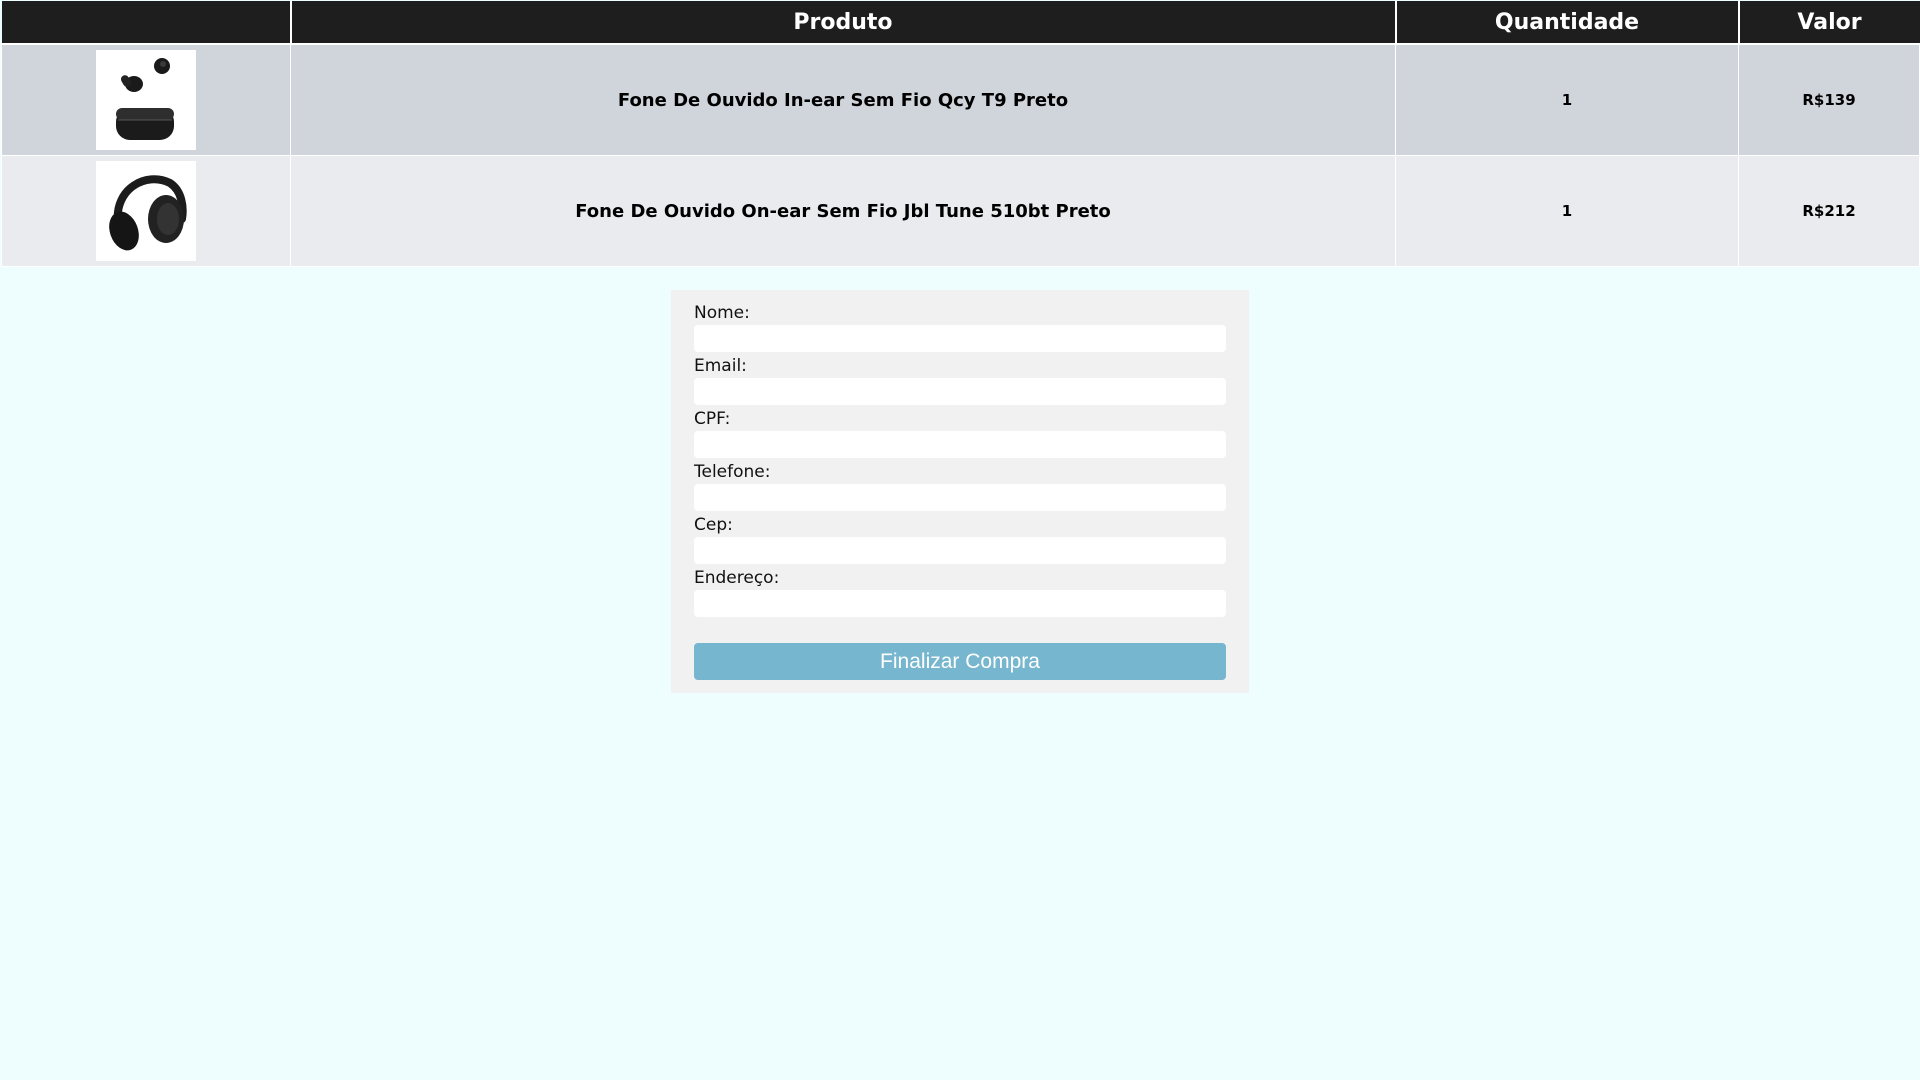 This screenshot has height=1080, width=1920. What do you see at coordinates (146, 23) in the screenshot?
I see `header-image` at bounding box center [146, 23].